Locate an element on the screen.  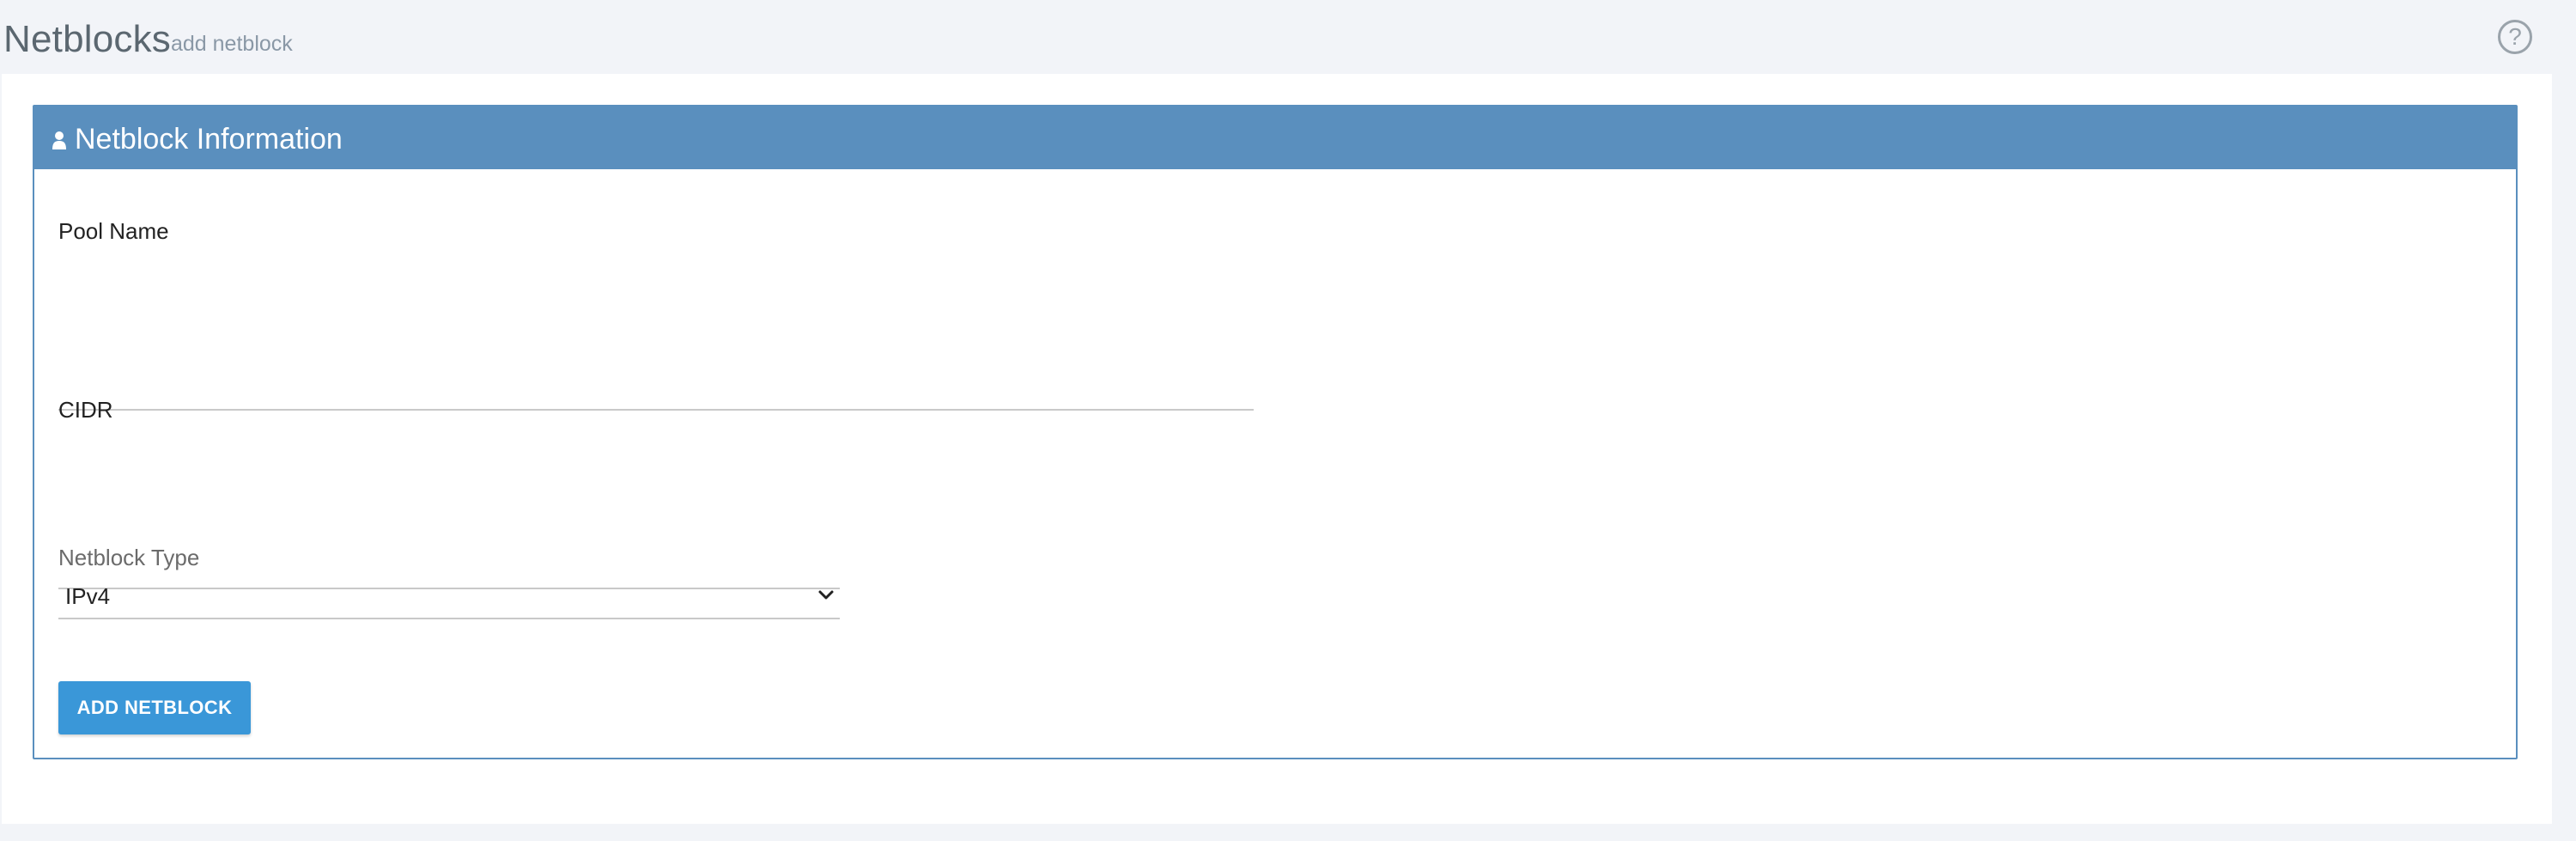
chevron-down-icon is located at coordinates (826, 595).